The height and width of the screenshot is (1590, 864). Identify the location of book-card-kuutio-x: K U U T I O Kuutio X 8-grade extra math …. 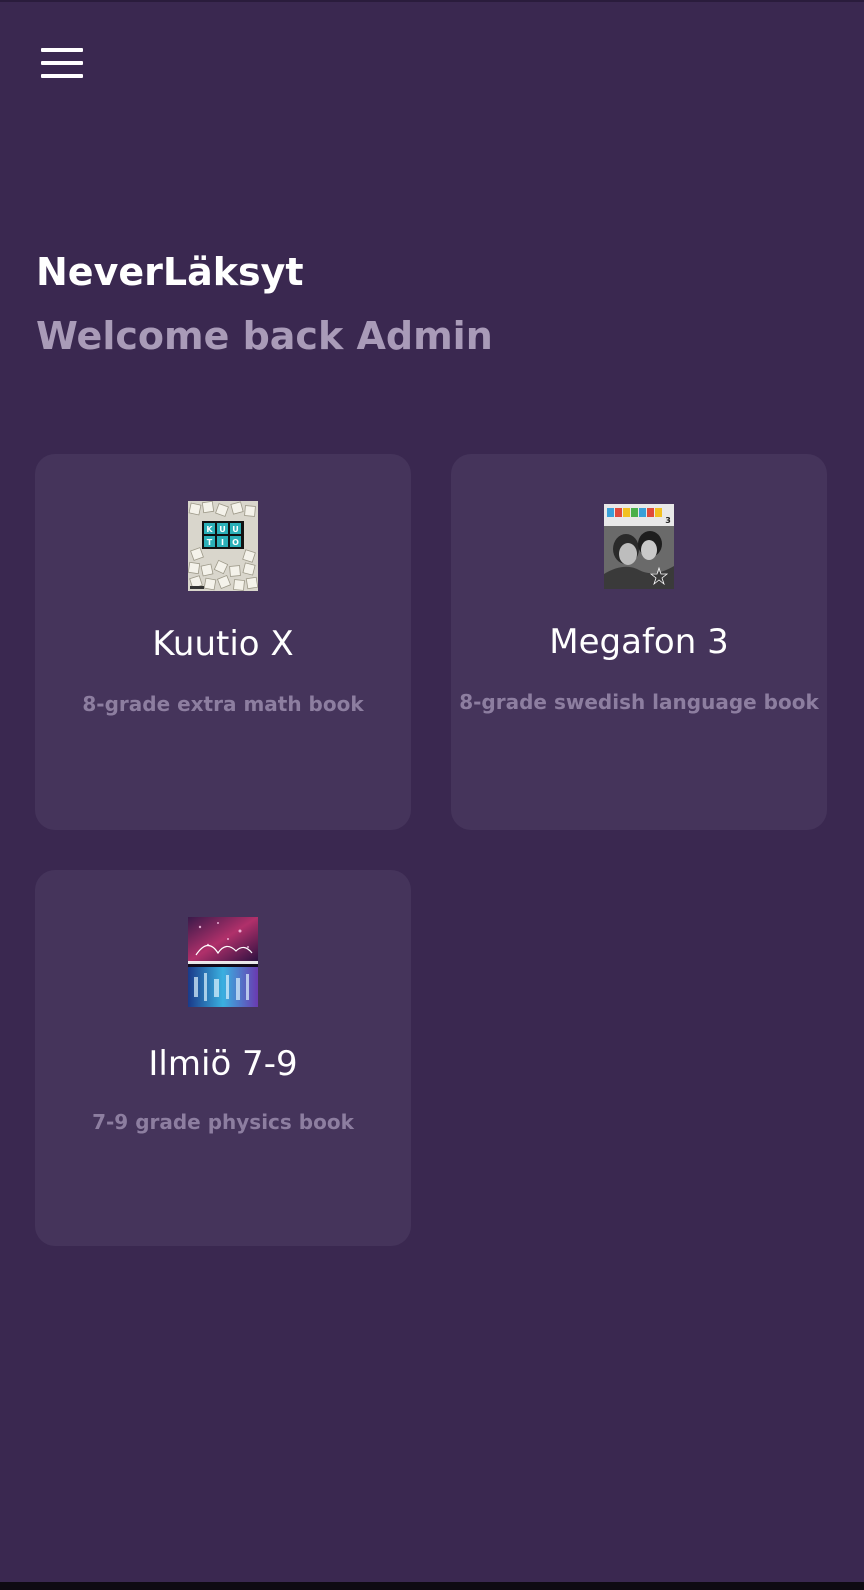
(223, 642).